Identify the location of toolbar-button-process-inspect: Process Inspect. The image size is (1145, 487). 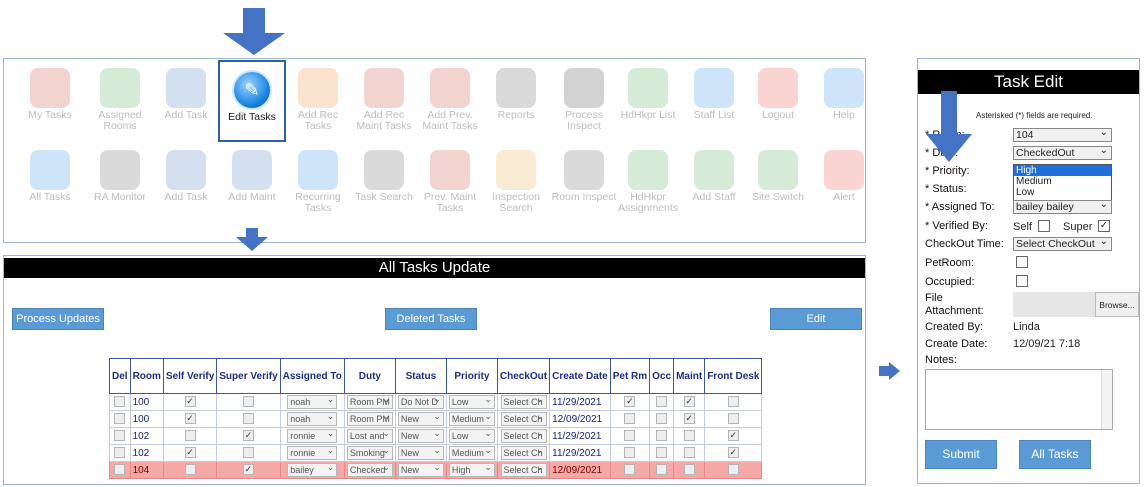
(584, 101).